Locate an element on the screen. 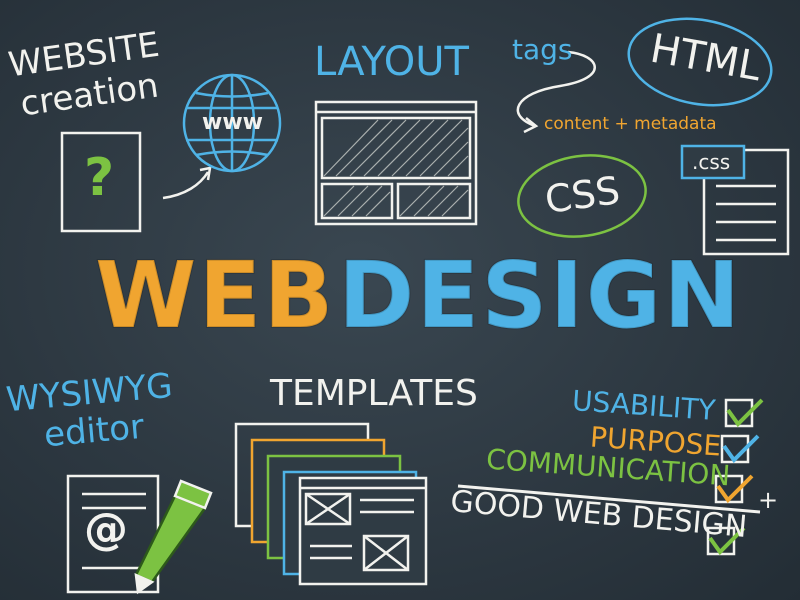 This screenshot has width=800, height=600. pencil-icon is located at coordinates (173, 537).